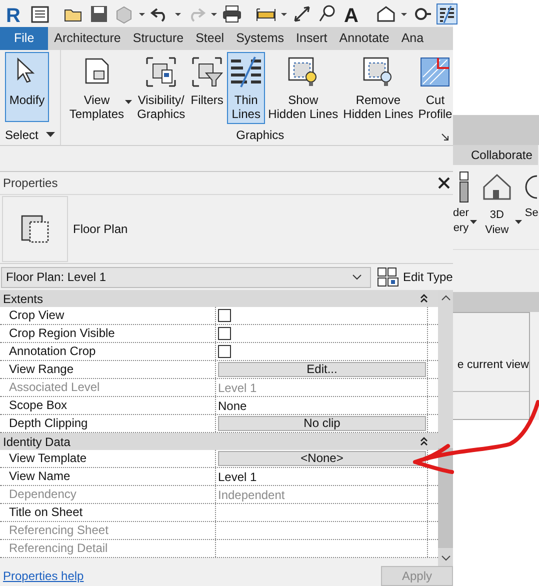  Describe the element at coordinates (30, 134) in the screenshot. I see `panel-title: Select` at that location.